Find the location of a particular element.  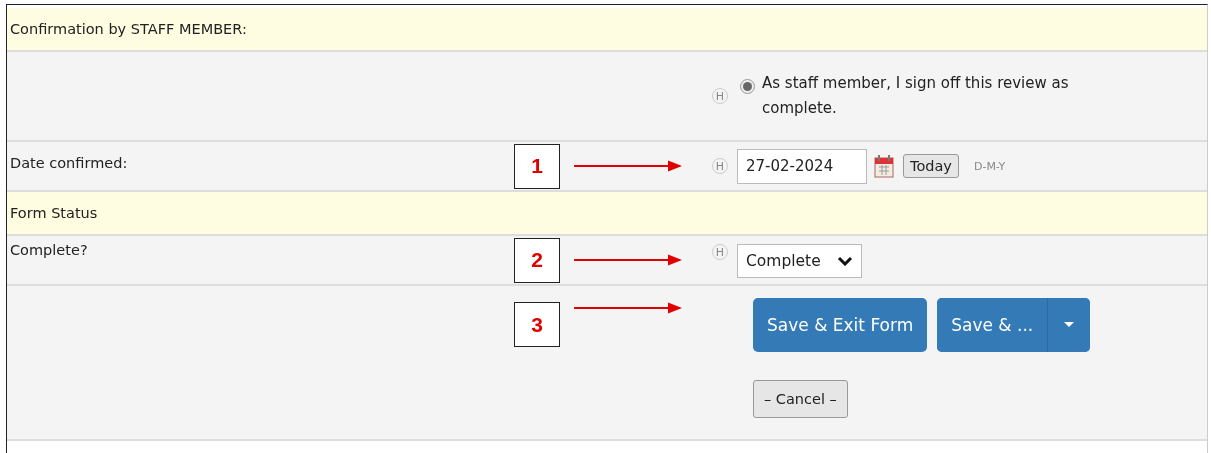

callout-number: 1 is located at coordinates (537, 166).